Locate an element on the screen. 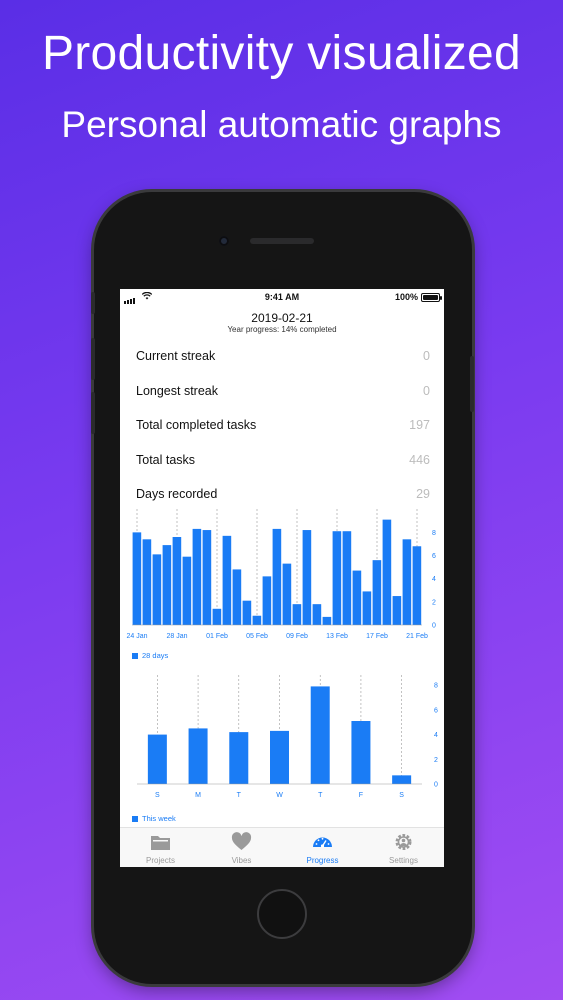  stat-value: 197 is located at coordinates (419, 425).